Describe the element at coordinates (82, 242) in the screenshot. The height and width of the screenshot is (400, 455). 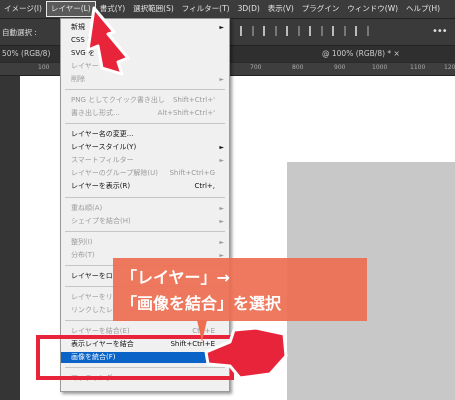
I see `menu-item-label: 整列(I)` at that location.